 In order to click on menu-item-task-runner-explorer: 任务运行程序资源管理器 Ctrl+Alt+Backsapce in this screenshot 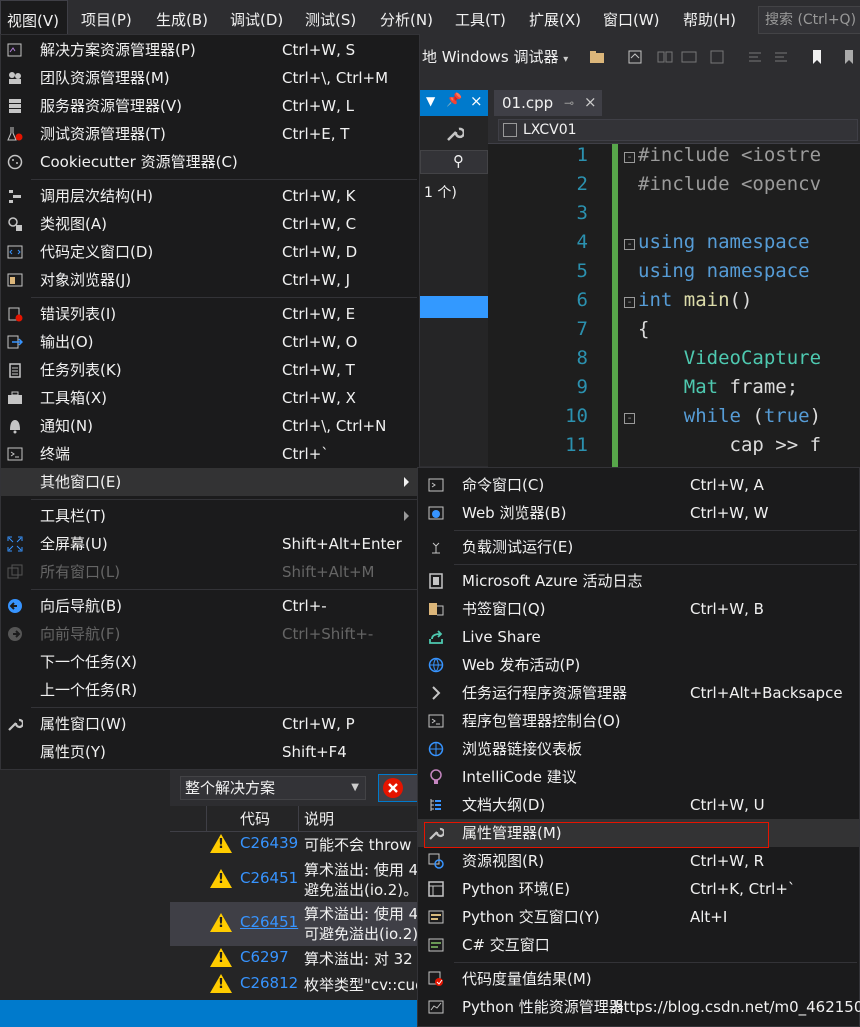, I will do `click(638, 693)`.